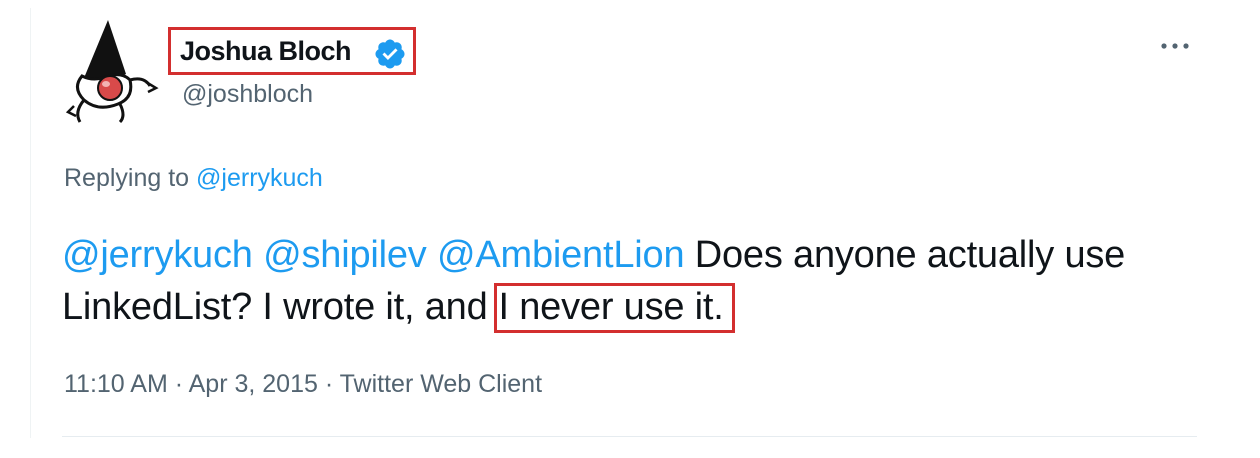  I want to click on replying-to-label: Replying to, so click(127, 178).